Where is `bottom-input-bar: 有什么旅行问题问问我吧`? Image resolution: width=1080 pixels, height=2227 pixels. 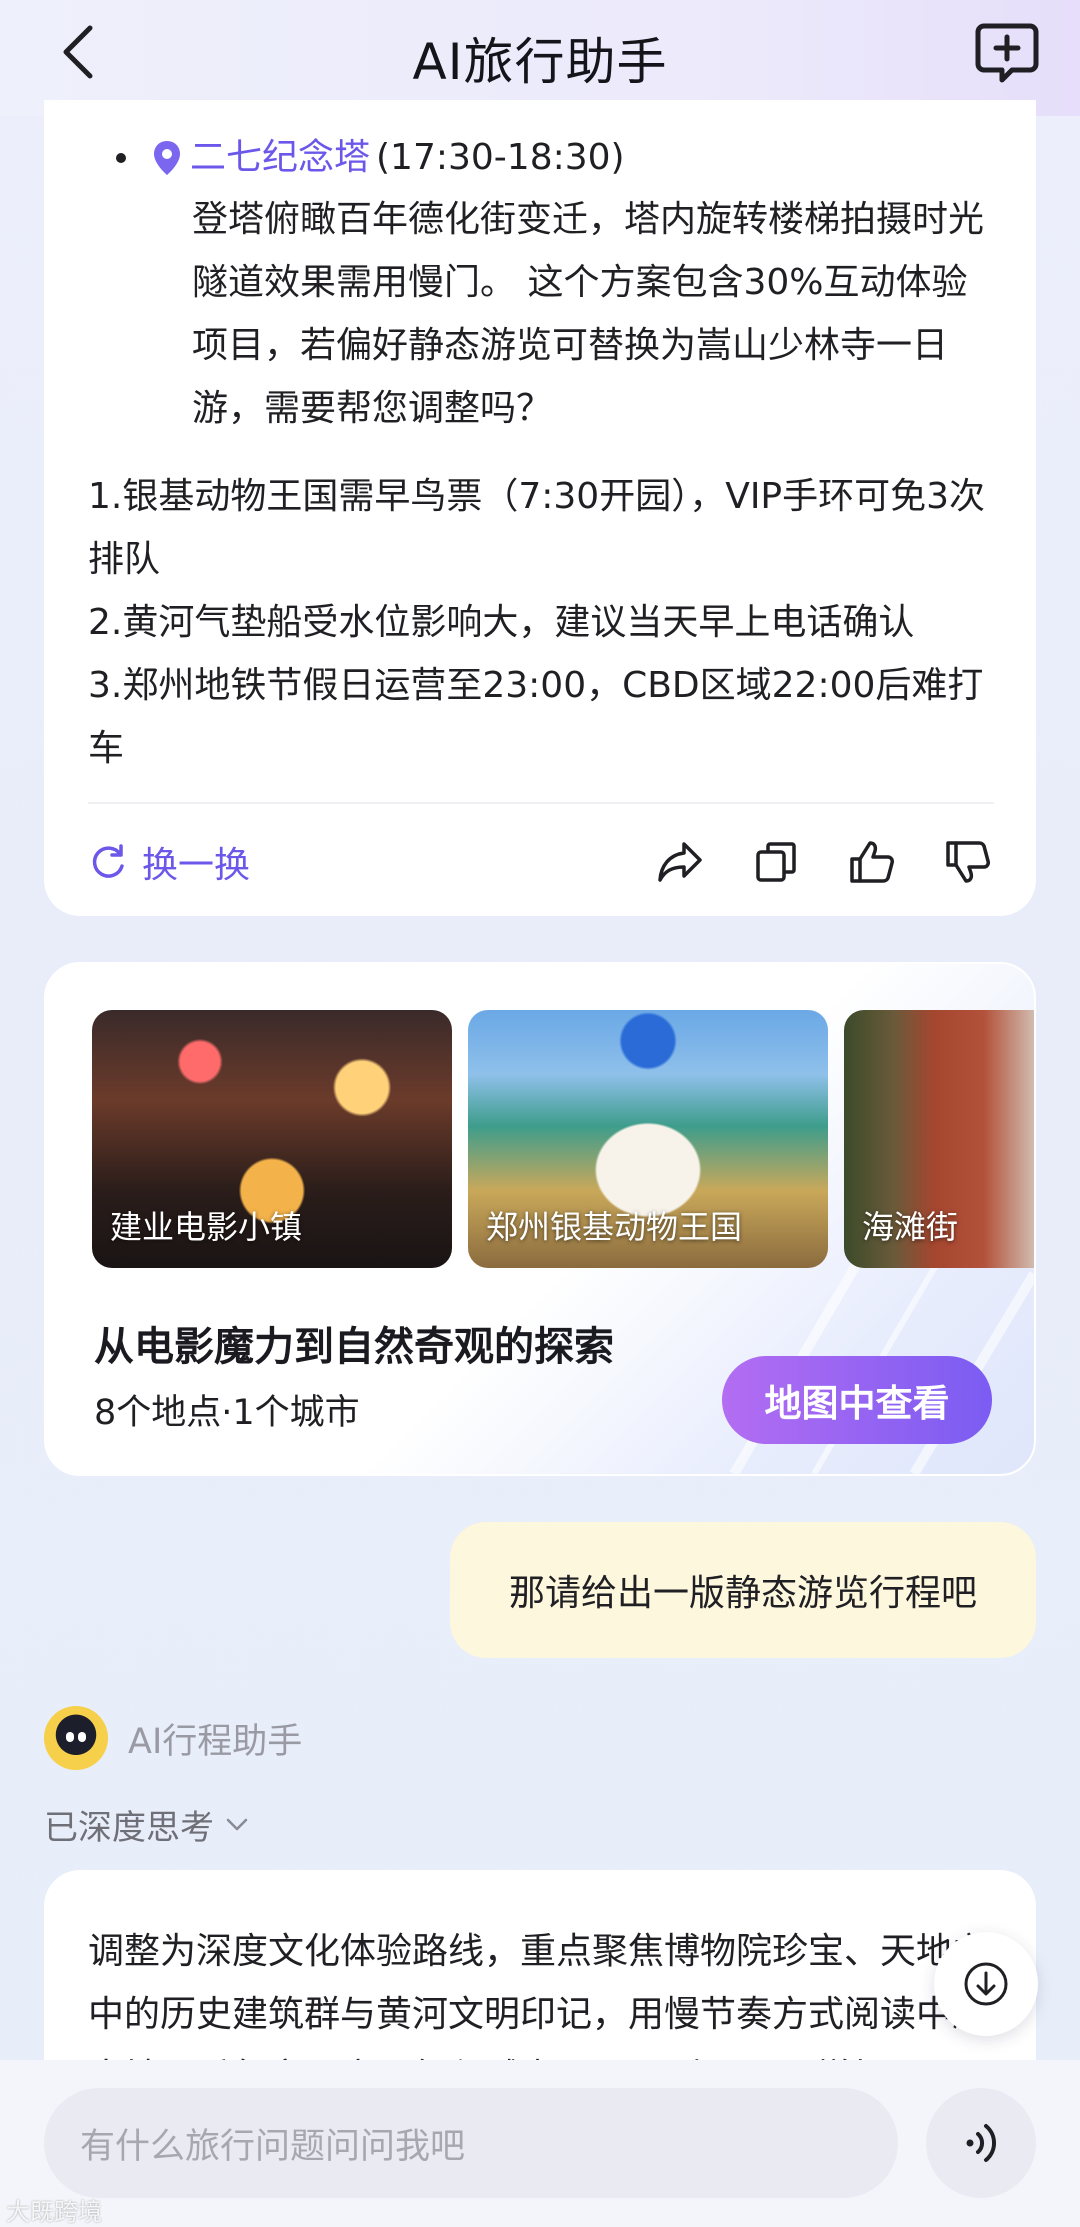
bottom-input-bar: 有什么旅行问题问问我吧 is located at coordinates (540, 2143).